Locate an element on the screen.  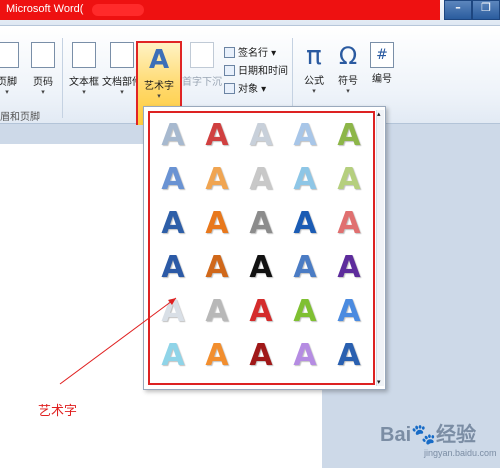
annotation-arrow is located at coordinates (118, 341).